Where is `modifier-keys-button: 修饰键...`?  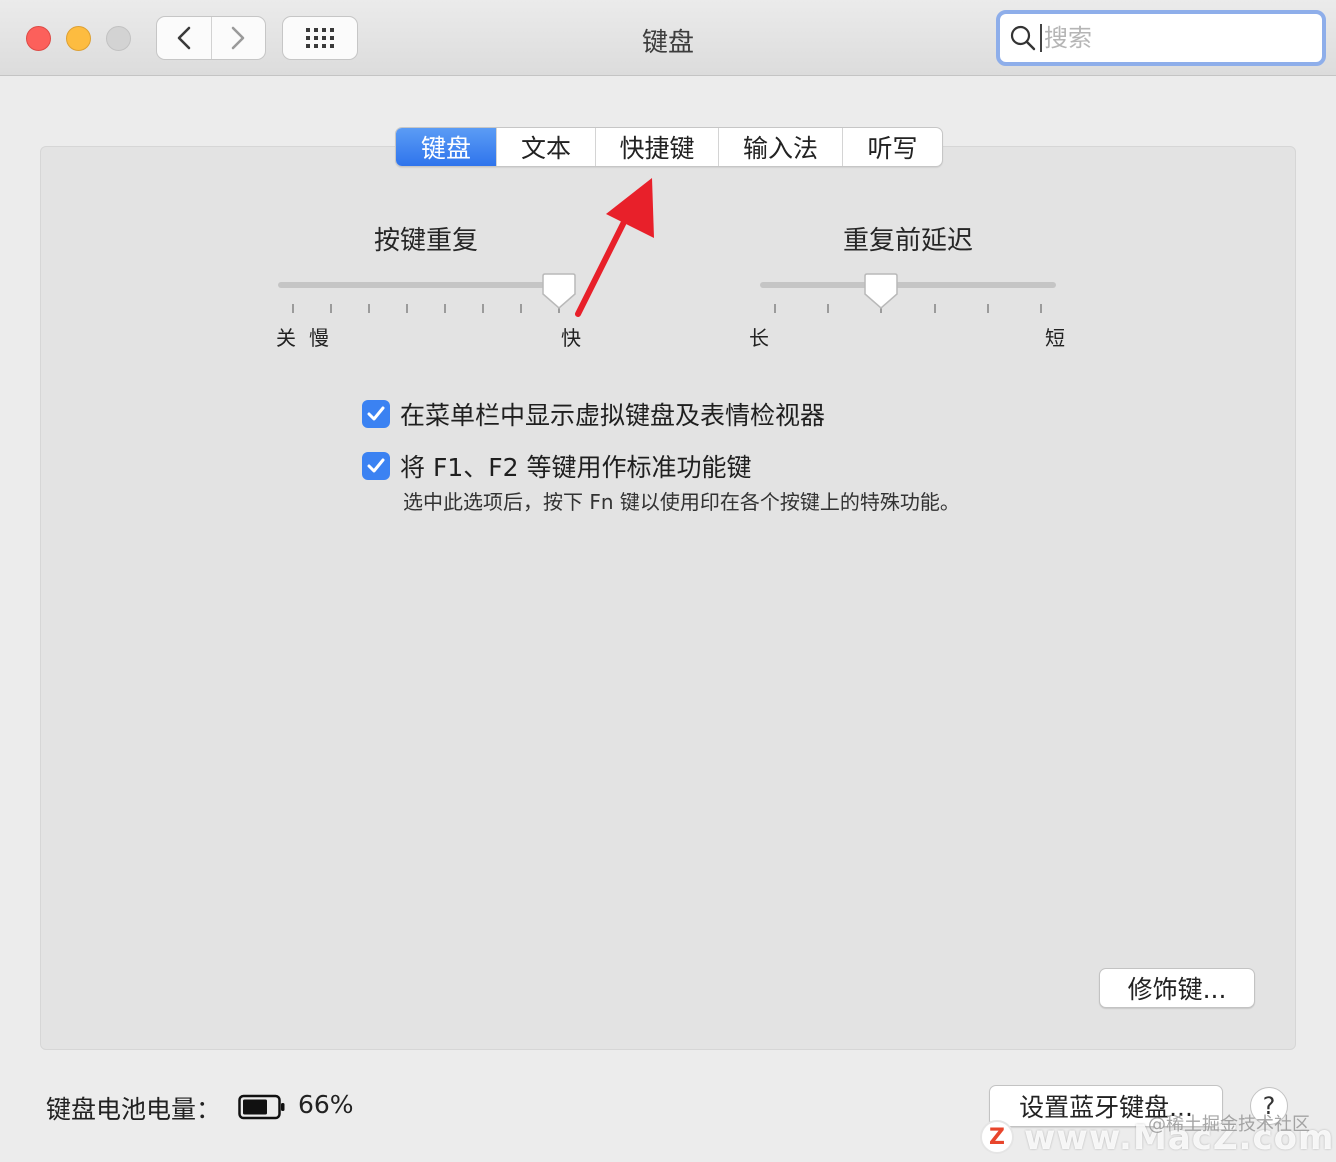 modifier-keys-button: 修饰键... is located at coordinates (1177, 988).